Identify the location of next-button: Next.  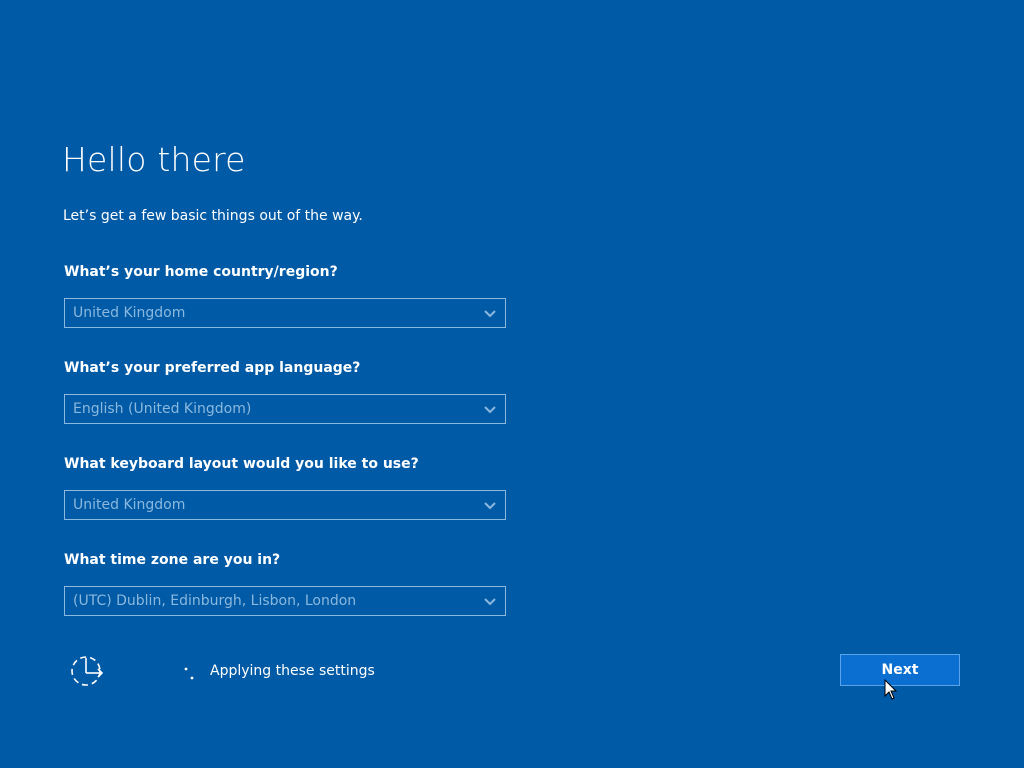
(900, 670).